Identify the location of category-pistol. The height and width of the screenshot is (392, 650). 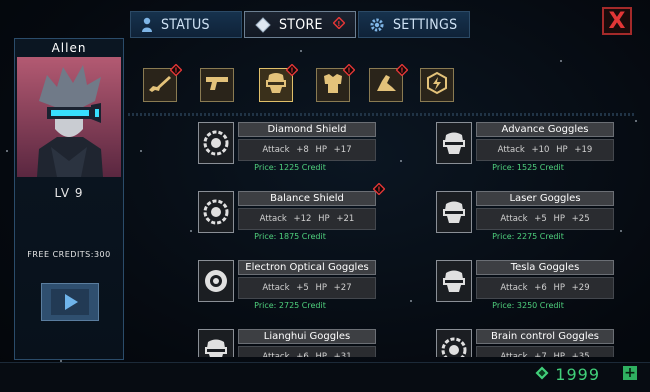
(217, 85).